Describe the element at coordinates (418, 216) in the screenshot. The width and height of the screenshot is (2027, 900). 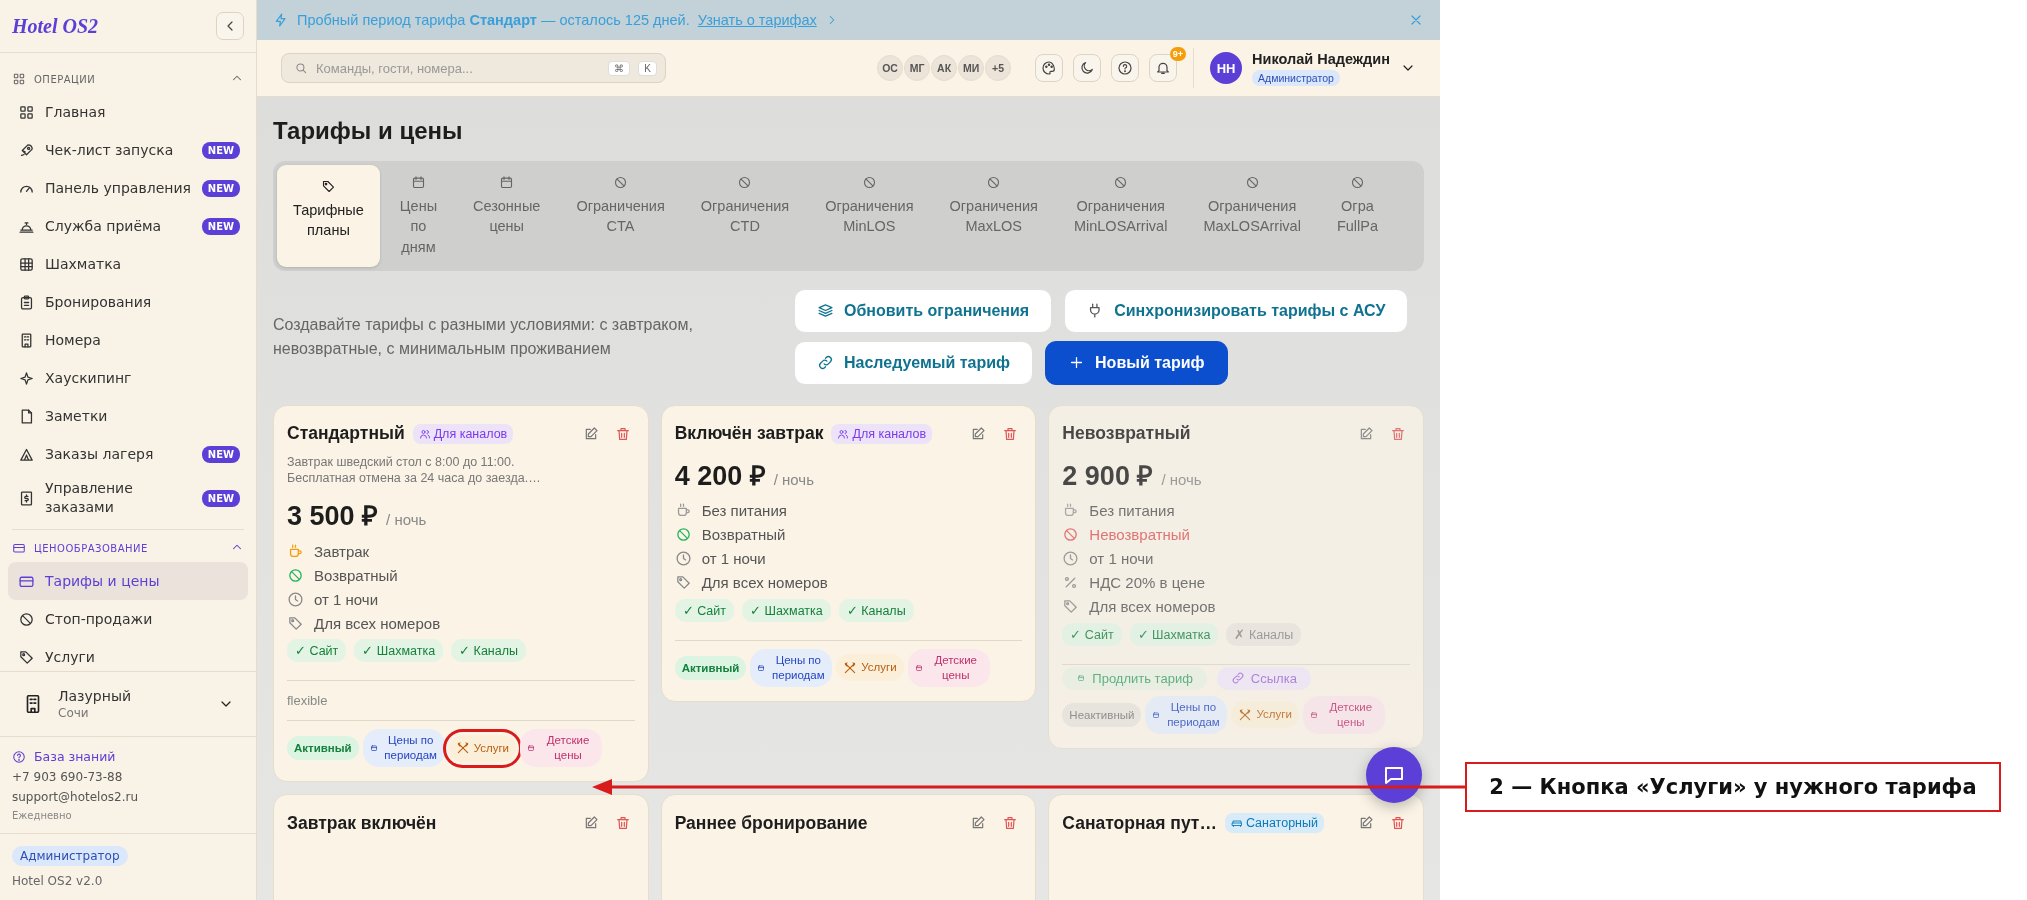
I see `tab: Цены по дням` at that location.